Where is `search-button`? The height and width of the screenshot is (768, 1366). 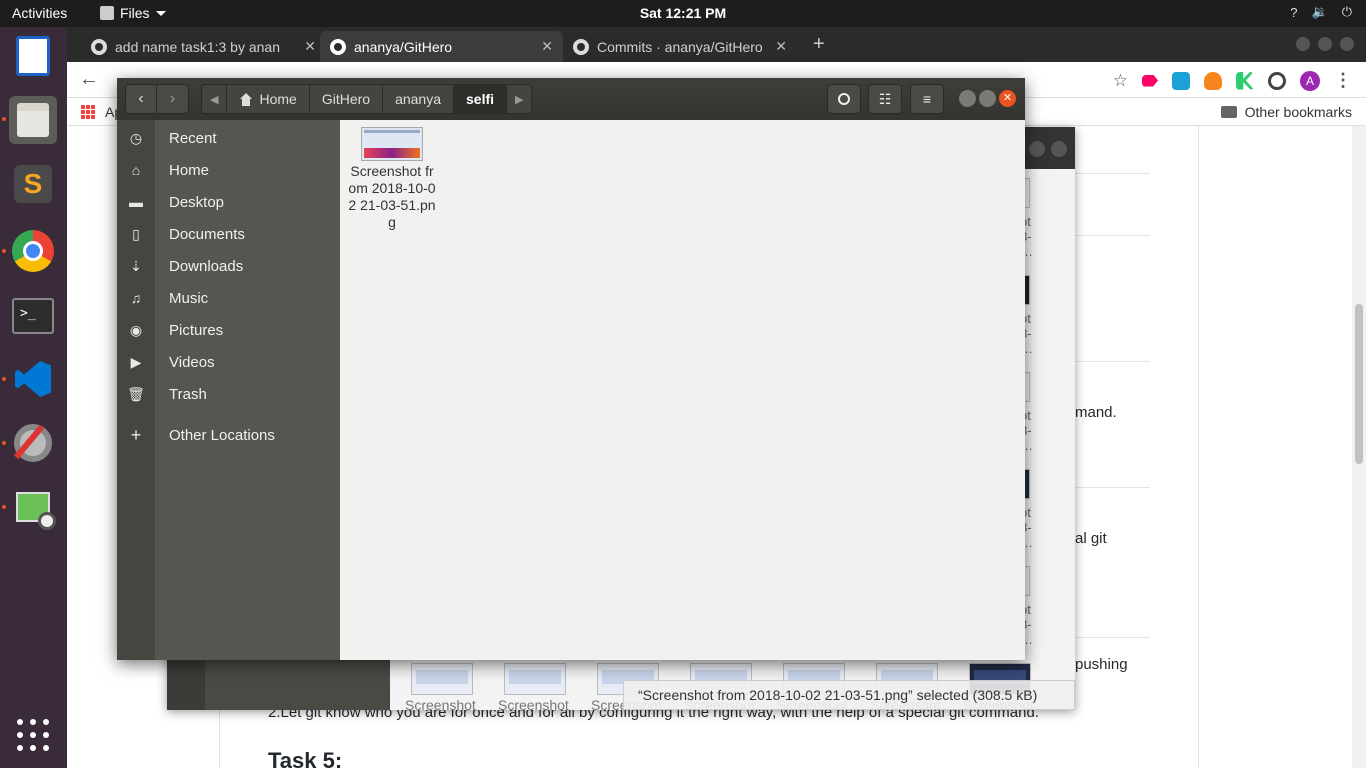
search-button is located at coordinates (844, 99).